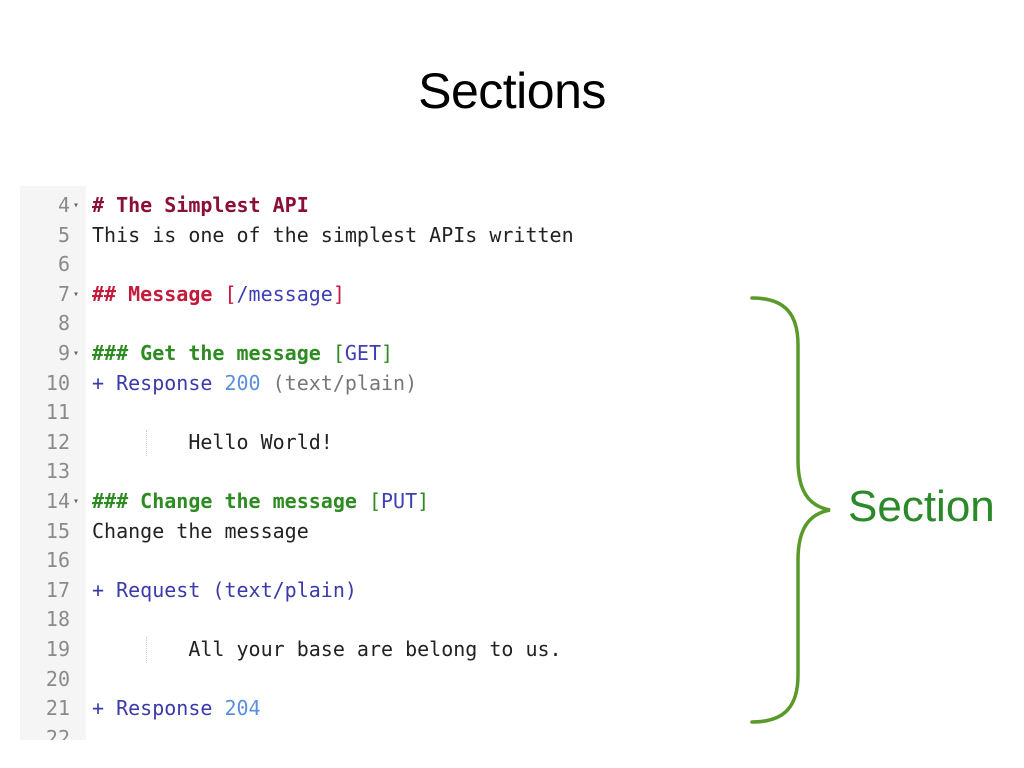  I want to click on code-token: ## Message, so click(158, 293).